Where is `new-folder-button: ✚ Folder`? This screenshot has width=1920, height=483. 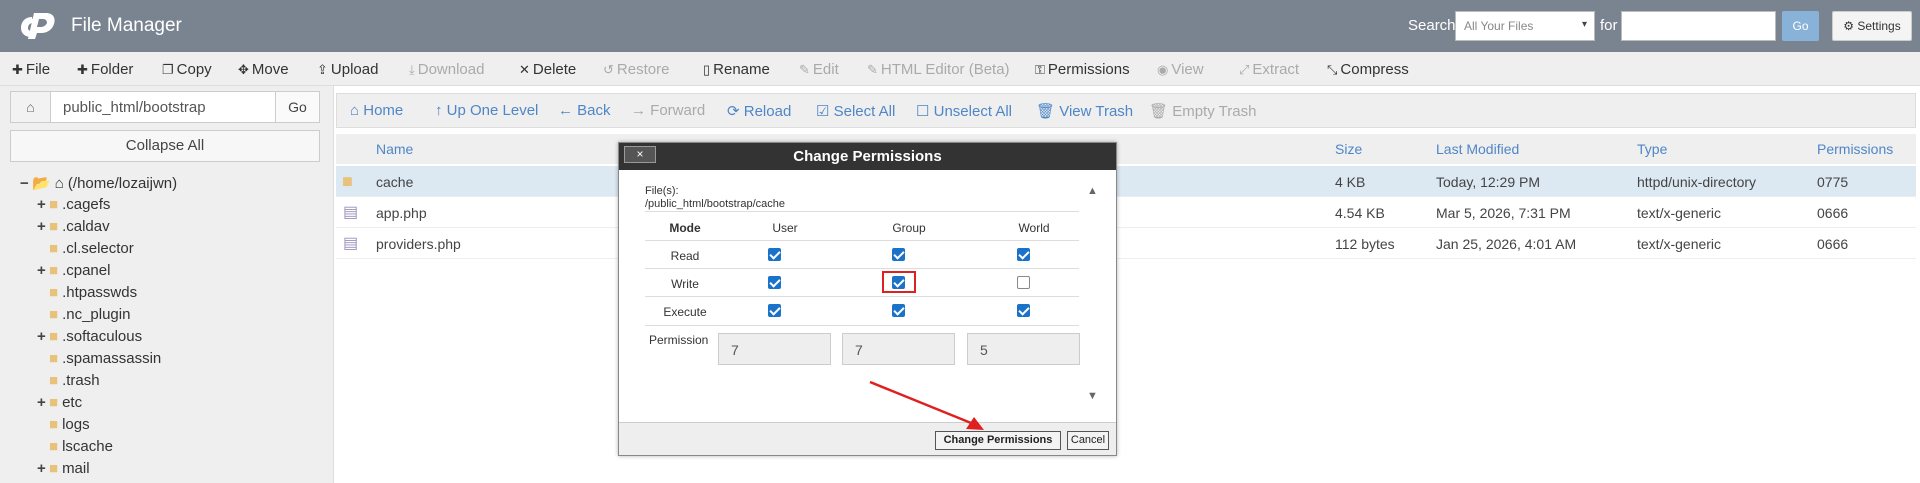
new-folder-button: ✚ Folder is located at coordinates (105, 69).